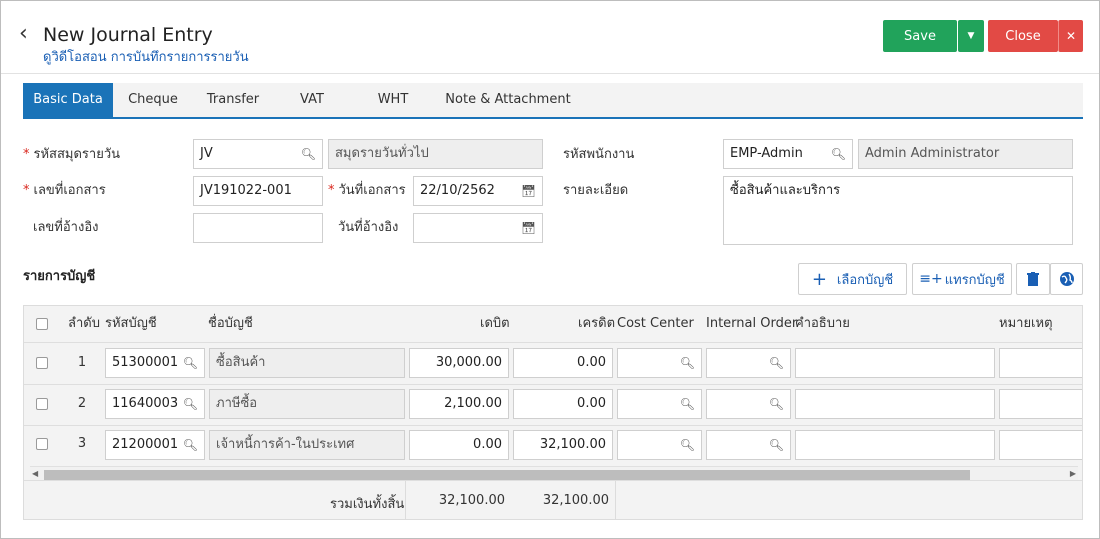 Image resolution: width=1100 pixels, height=539 pixels. Describe the element at coordinates (42, 324) in the screenshot. I see `select-all-checkbox` at that location.